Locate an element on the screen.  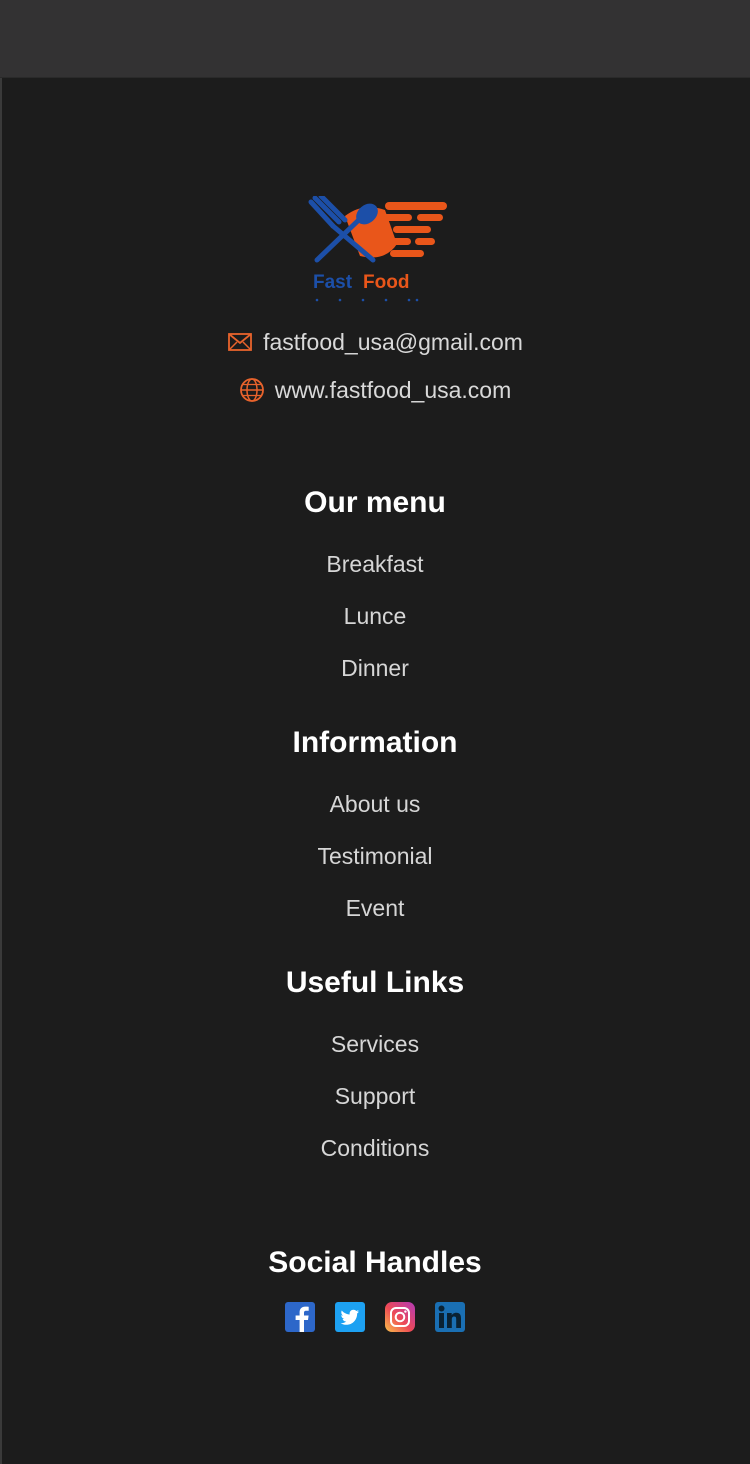
useful-link-services: Services is located at coordinates (375, 1044).